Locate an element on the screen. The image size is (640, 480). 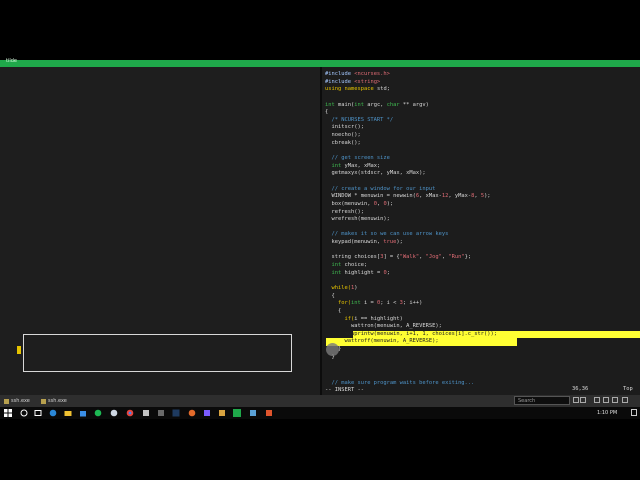
code-token: if( is located at coordinates (340, 318).